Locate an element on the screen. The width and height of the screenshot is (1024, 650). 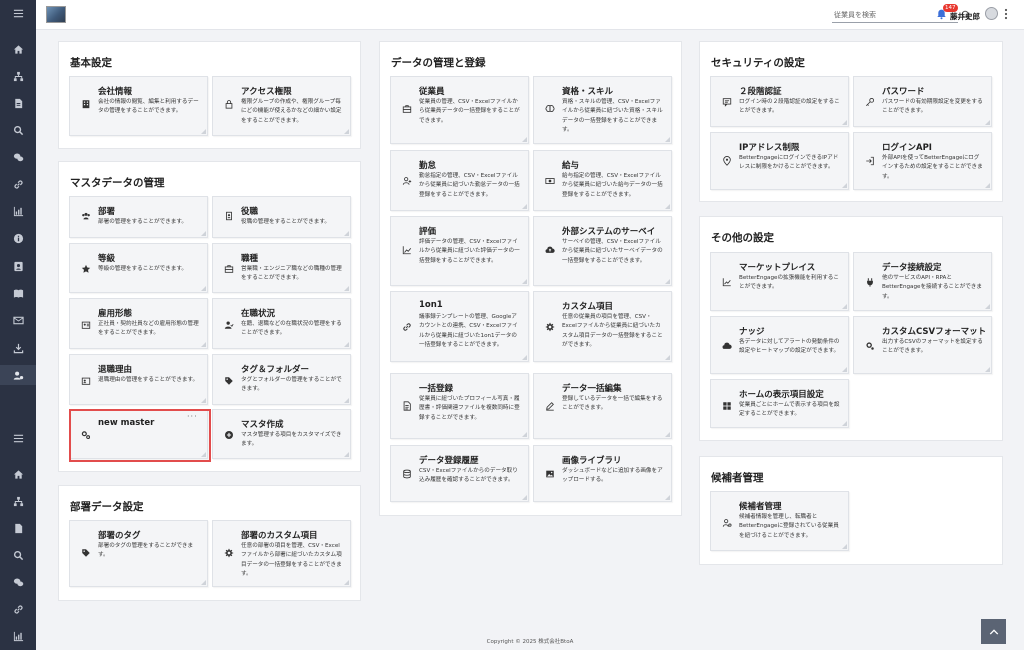
download-icon is located at coordinates (18, 348).